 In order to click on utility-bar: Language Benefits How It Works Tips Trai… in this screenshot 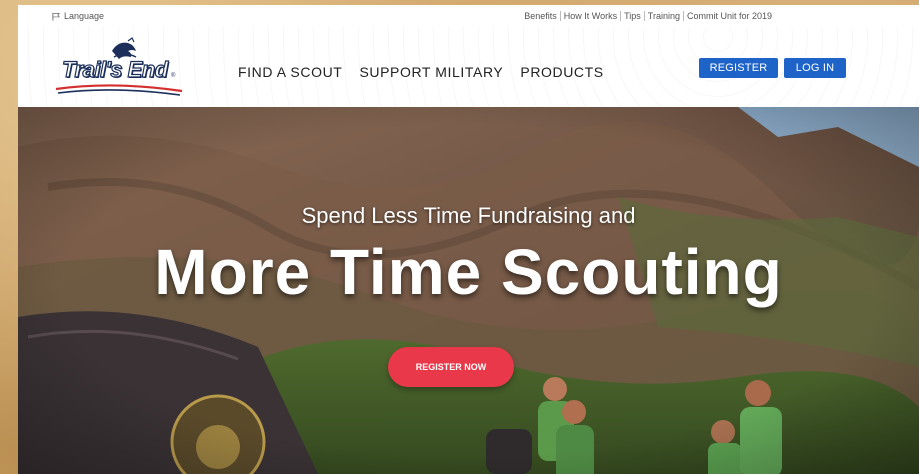, I will do `click(468, 16)`.